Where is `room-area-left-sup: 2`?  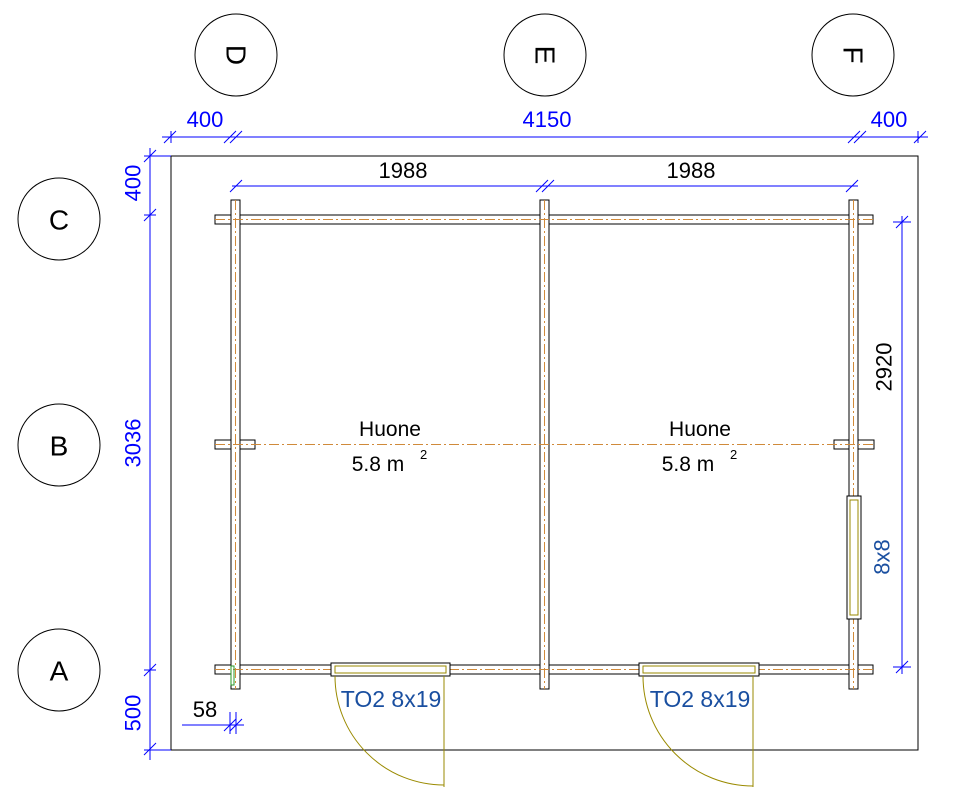
room-area-left-sup: 2 is located at coordinates (423, 454).